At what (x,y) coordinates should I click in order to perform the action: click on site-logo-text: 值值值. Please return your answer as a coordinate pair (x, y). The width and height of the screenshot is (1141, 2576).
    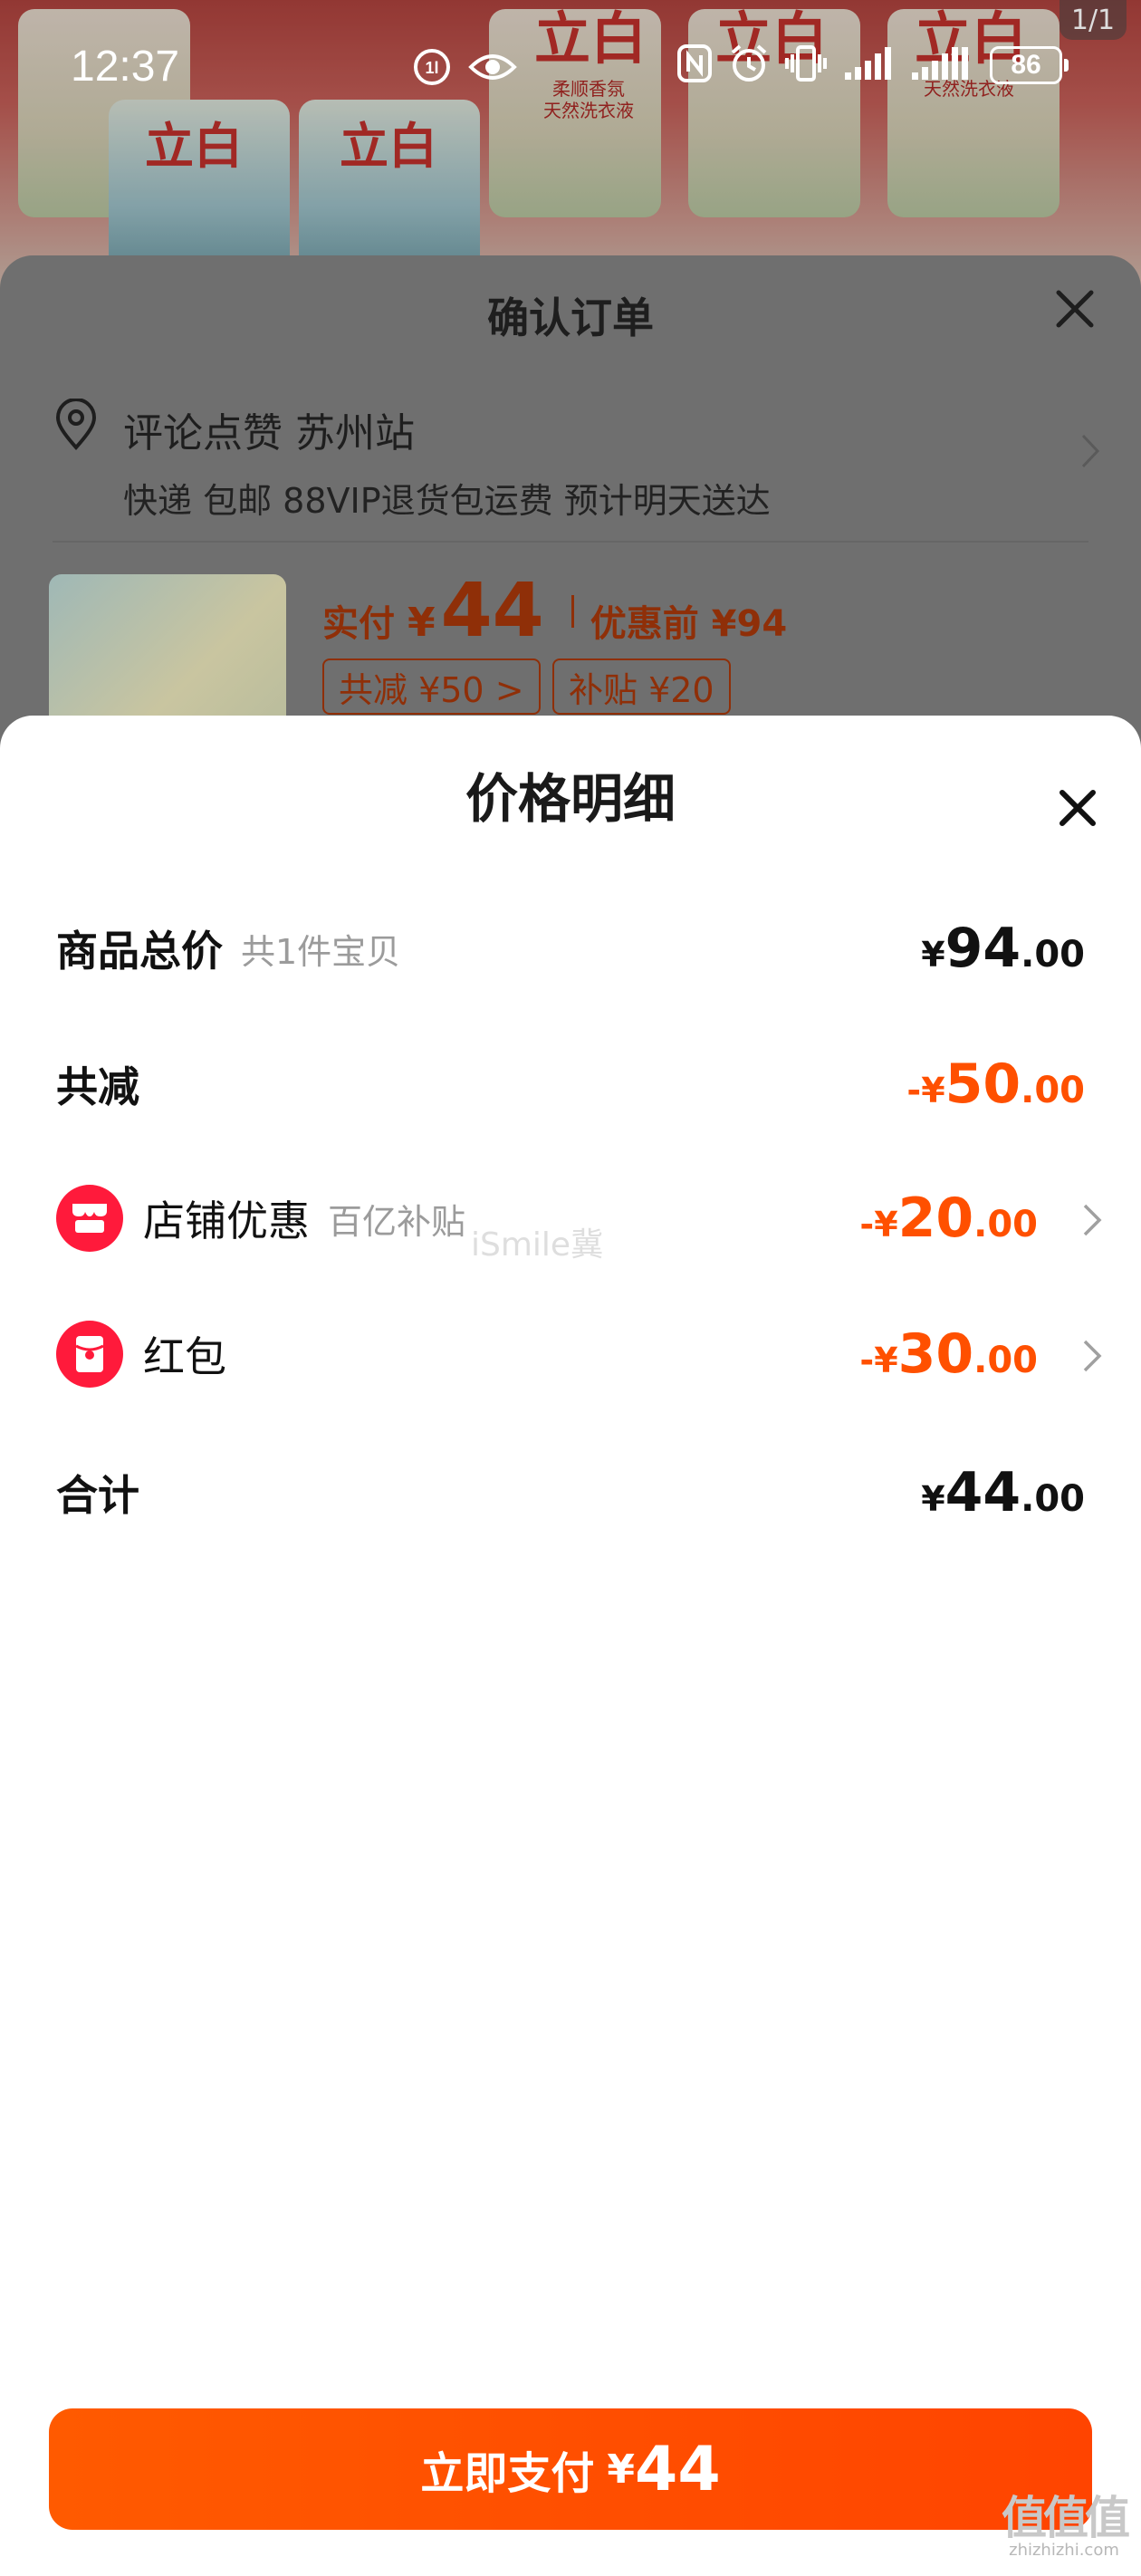
    Looking at the image, I should click on (1066, 2518).